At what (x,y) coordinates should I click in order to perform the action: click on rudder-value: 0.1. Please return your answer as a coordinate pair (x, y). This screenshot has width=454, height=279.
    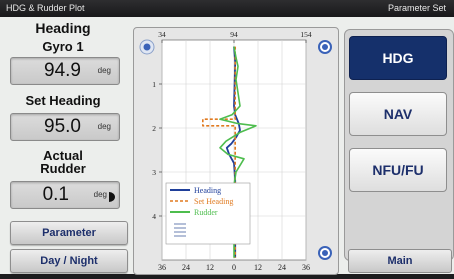
    Looking at the image, I should click on (55, 194).